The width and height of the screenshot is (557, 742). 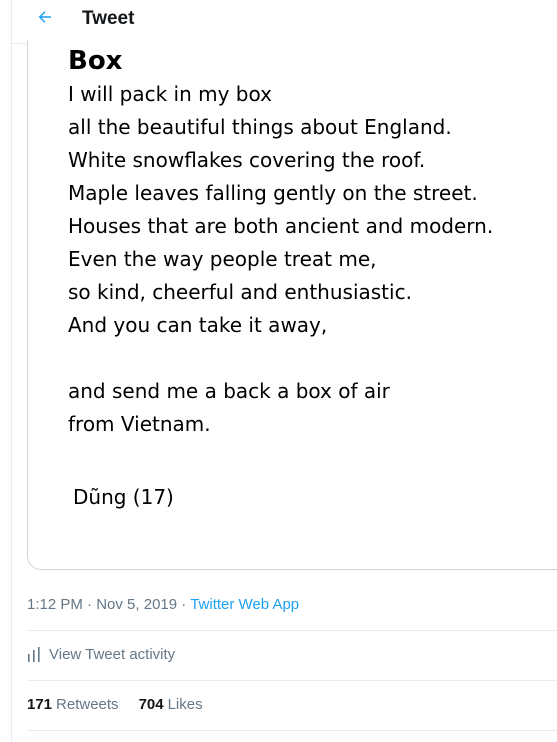 What do you see at coordinates (55, 604) in the screenshot?
I see `tweet-time: 1:12 PM` at bounding box center [55, 604].